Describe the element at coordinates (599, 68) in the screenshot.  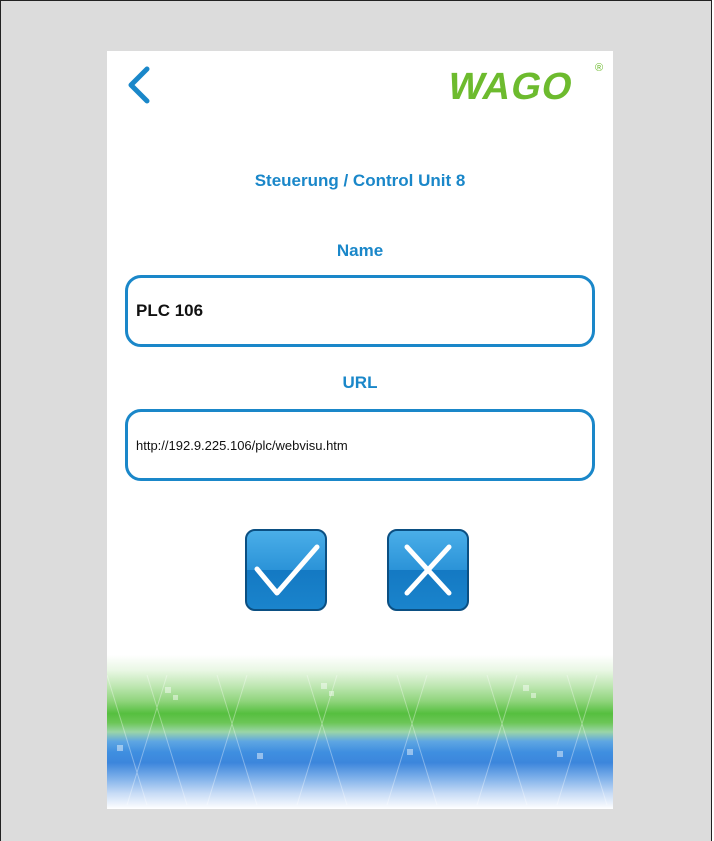
I see `registered-mark: ®` at that location.